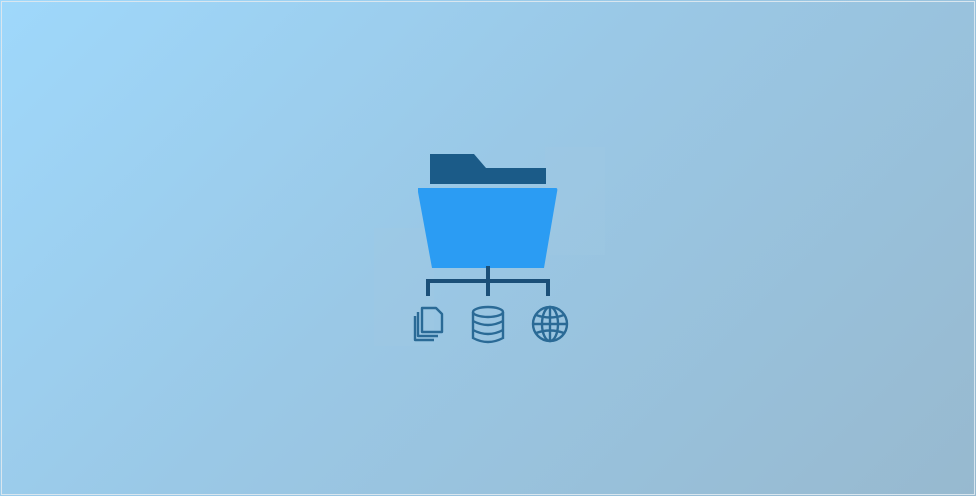 The image size is (976, 496). I want to click on globe-icon, so click(550, 324).